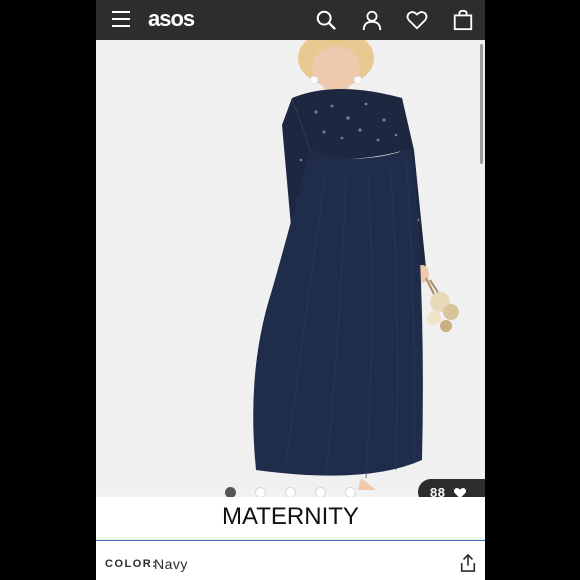 This screenshot has height=580, width=580. I want to click on asos-logo: asos, so click(171, 19).